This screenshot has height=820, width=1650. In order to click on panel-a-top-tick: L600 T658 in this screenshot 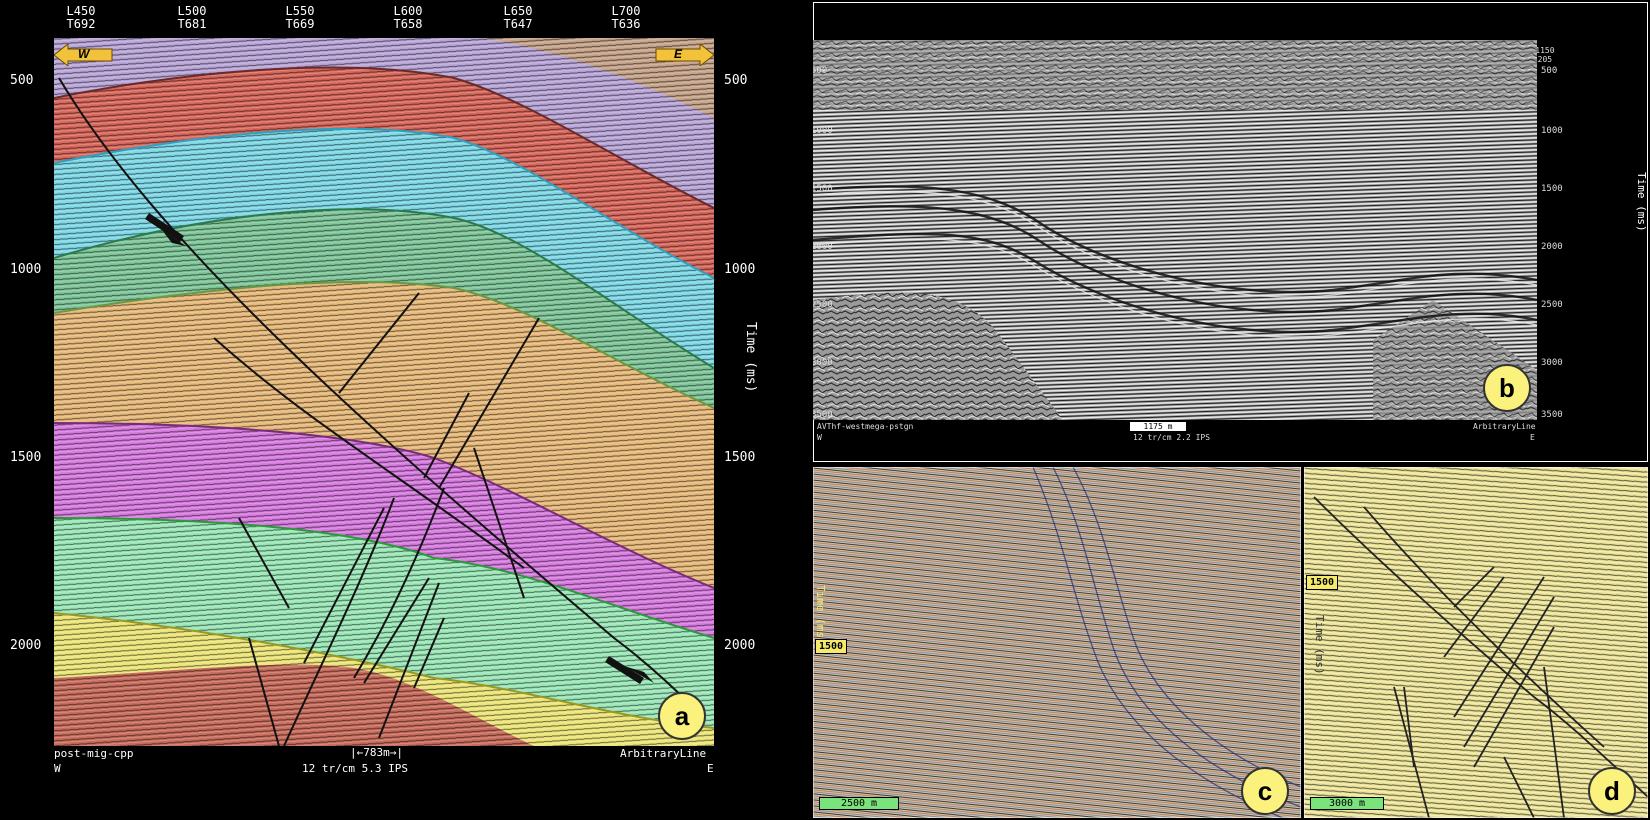, I will do `click(408, 18)`.